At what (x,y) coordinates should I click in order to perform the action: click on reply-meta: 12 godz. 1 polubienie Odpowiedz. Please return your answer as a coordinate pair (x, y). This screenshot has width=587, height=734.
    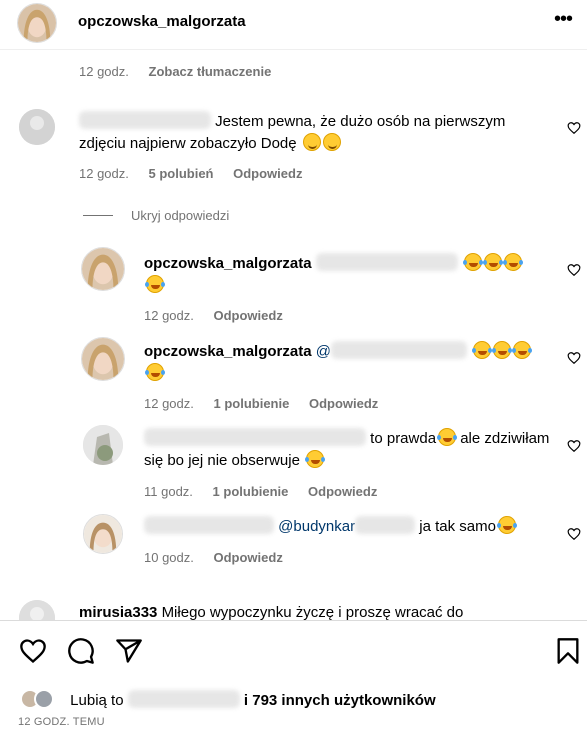
    Looking at the image, I should click on (269, 403).